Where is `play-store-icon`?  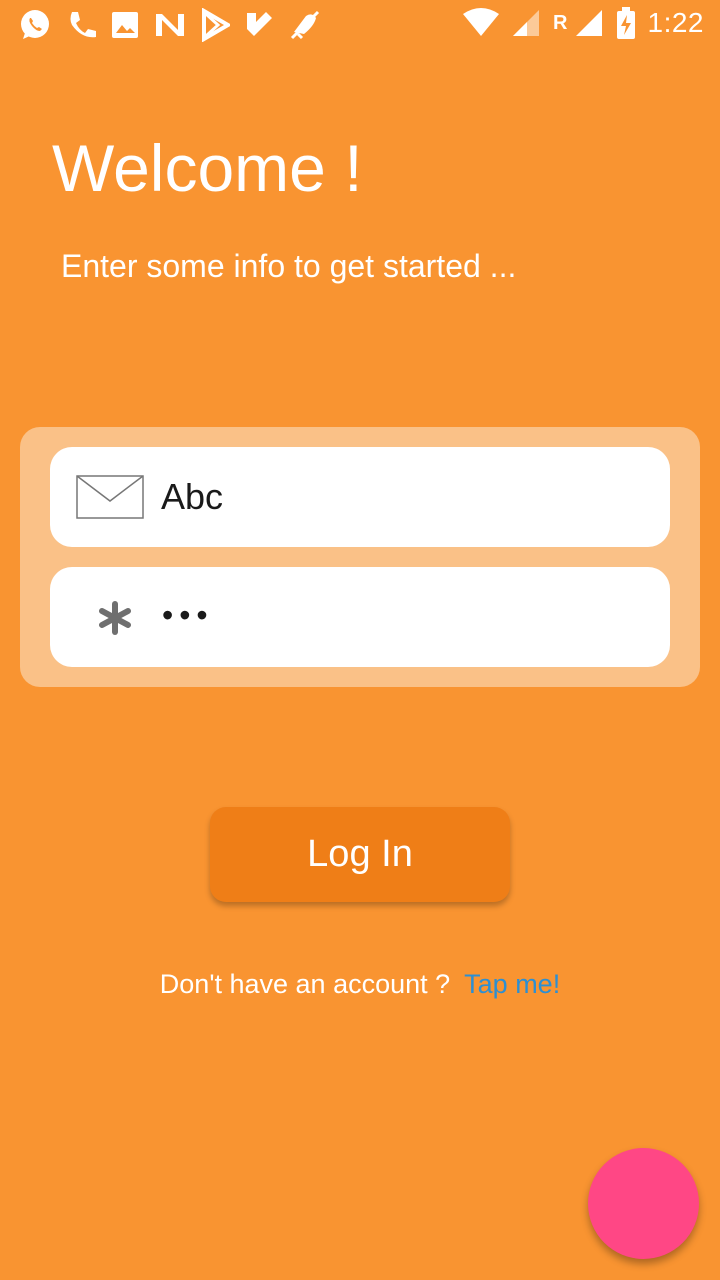
play-store-icon is located at coordinates (215, 25).